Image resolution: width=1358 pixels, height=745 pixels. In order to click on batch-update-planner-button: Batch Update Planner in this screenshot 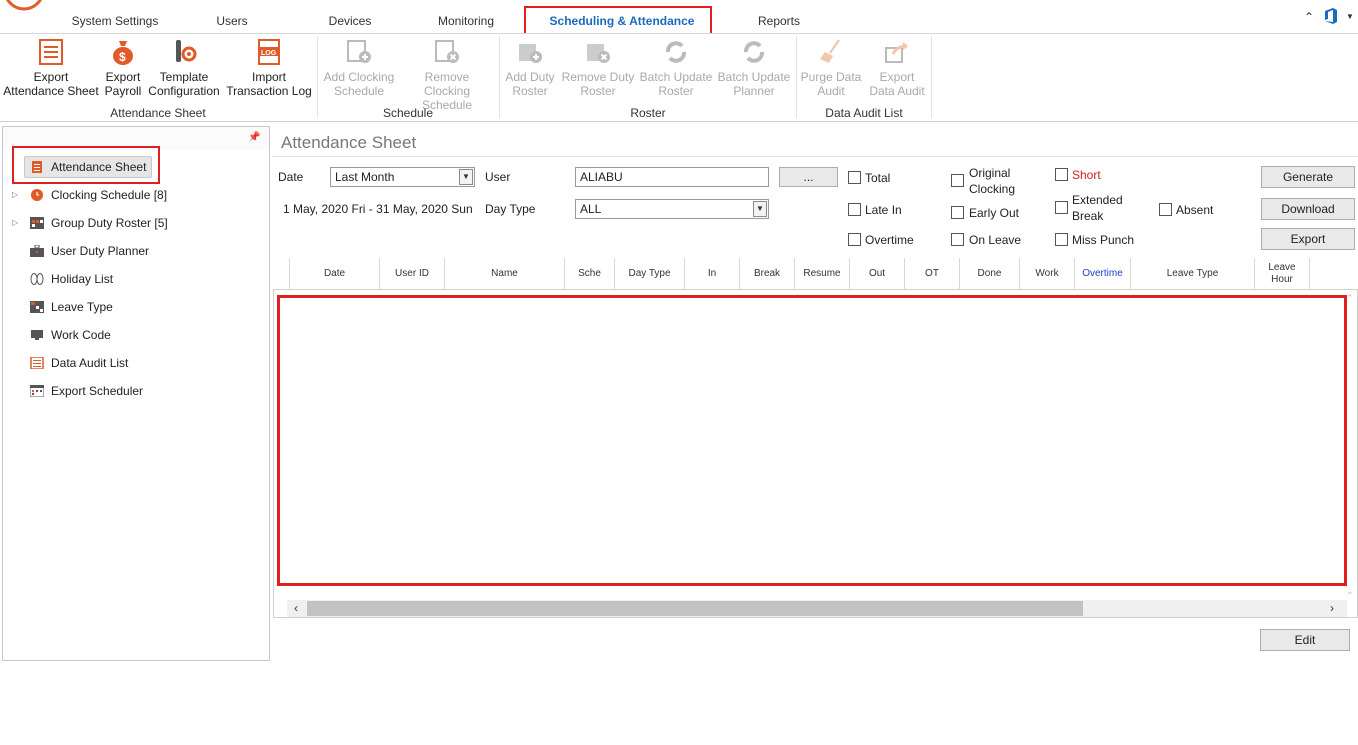, I will do `click(754, 69)`.